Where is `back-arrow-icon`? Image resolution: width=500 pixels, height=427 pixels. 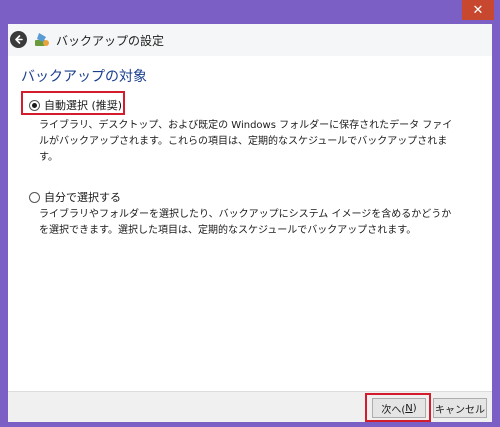
back-arrow-icon is located at coordinates (19, 39).